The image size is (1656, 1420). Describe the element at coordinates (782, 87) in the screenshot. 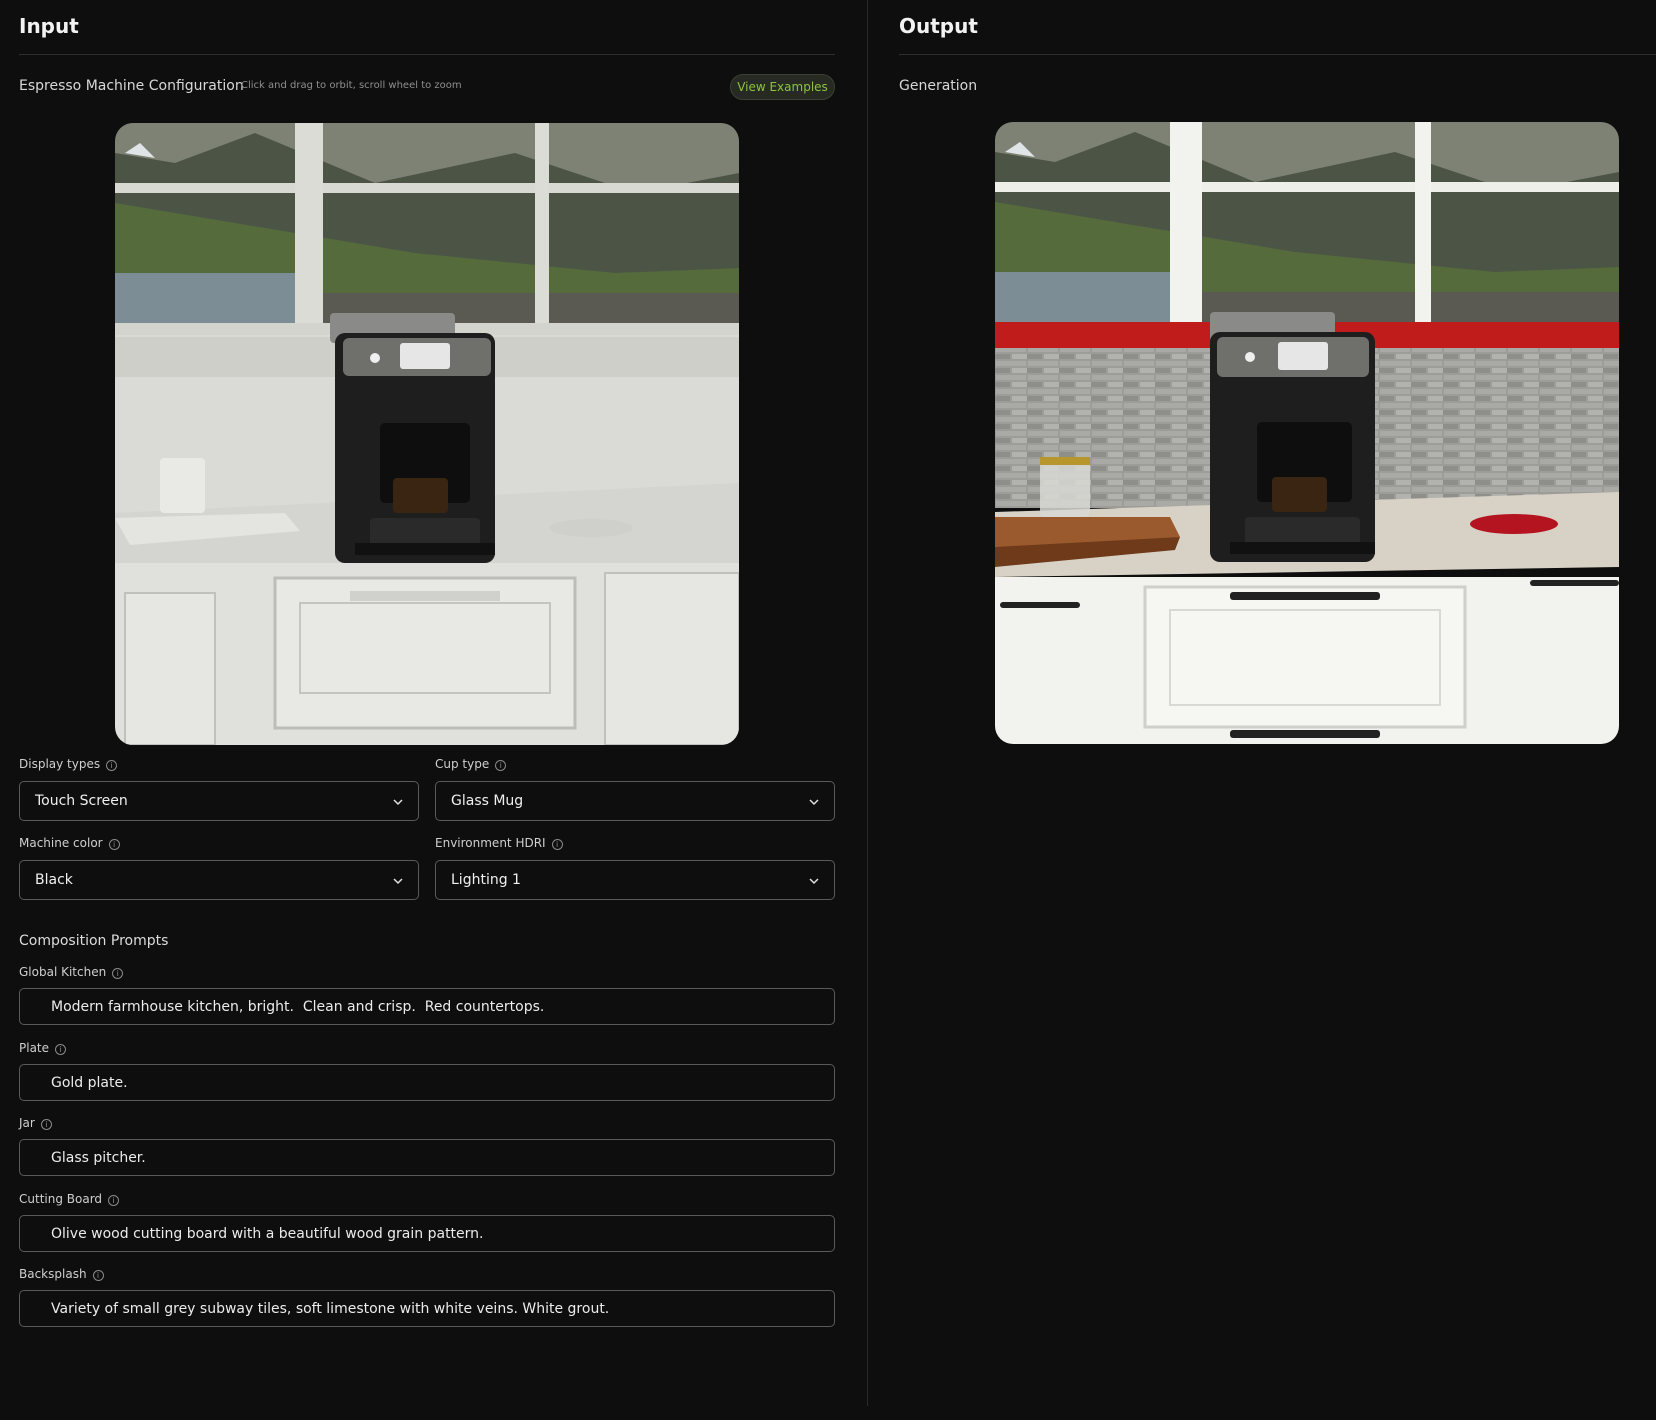

I see `view-examples-button: View Examples` at that location.